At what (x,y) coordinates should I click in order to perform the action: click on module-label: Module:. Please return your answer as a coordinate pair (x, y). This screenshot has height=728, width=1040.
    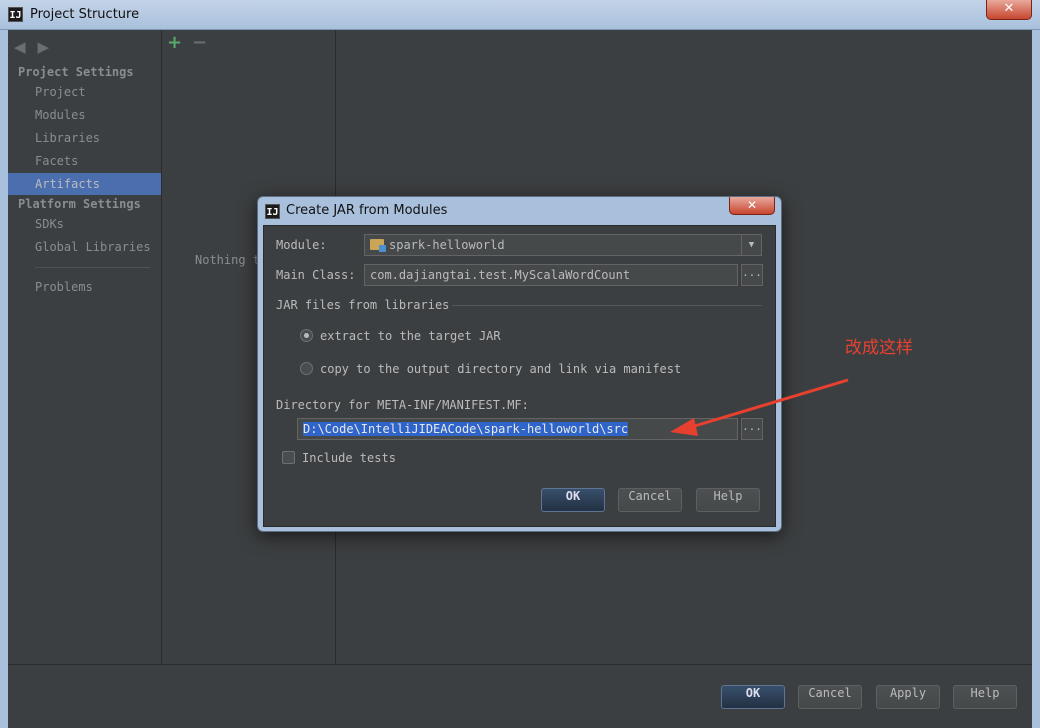
    Looking at the image, I should click on (301, 245).